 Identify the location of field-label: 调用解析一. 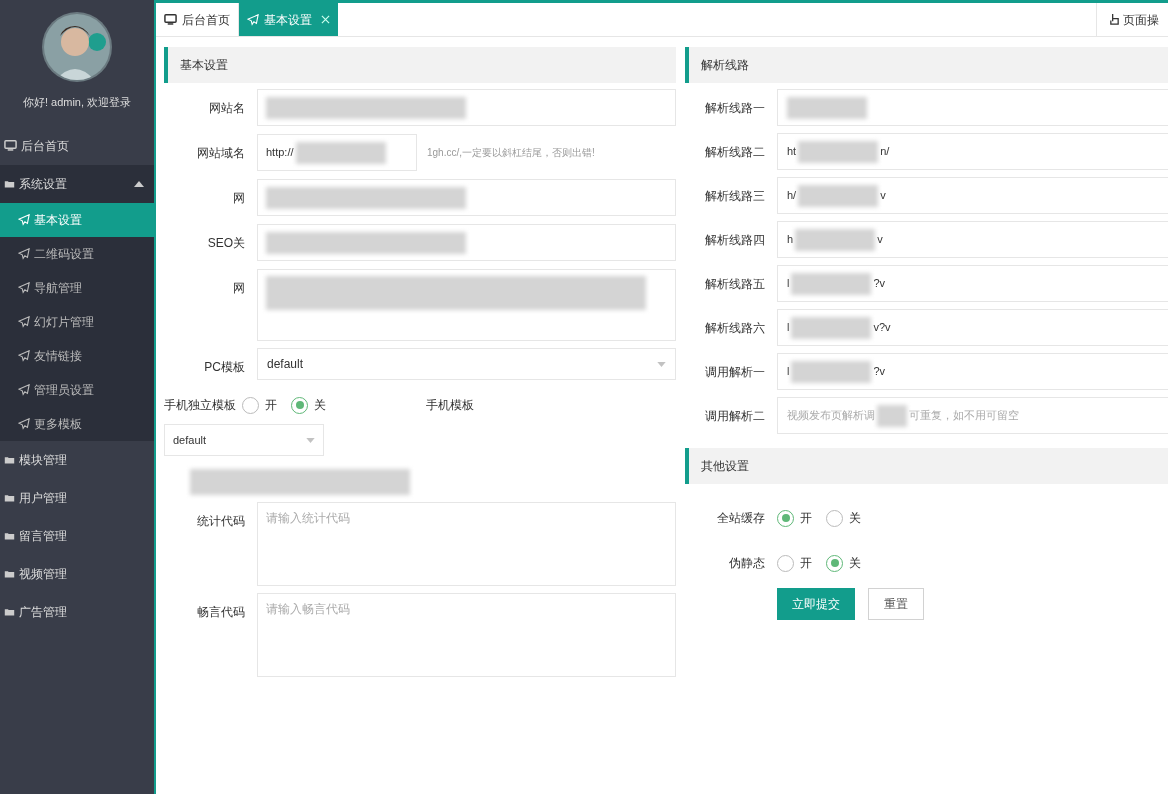
(735, 372).